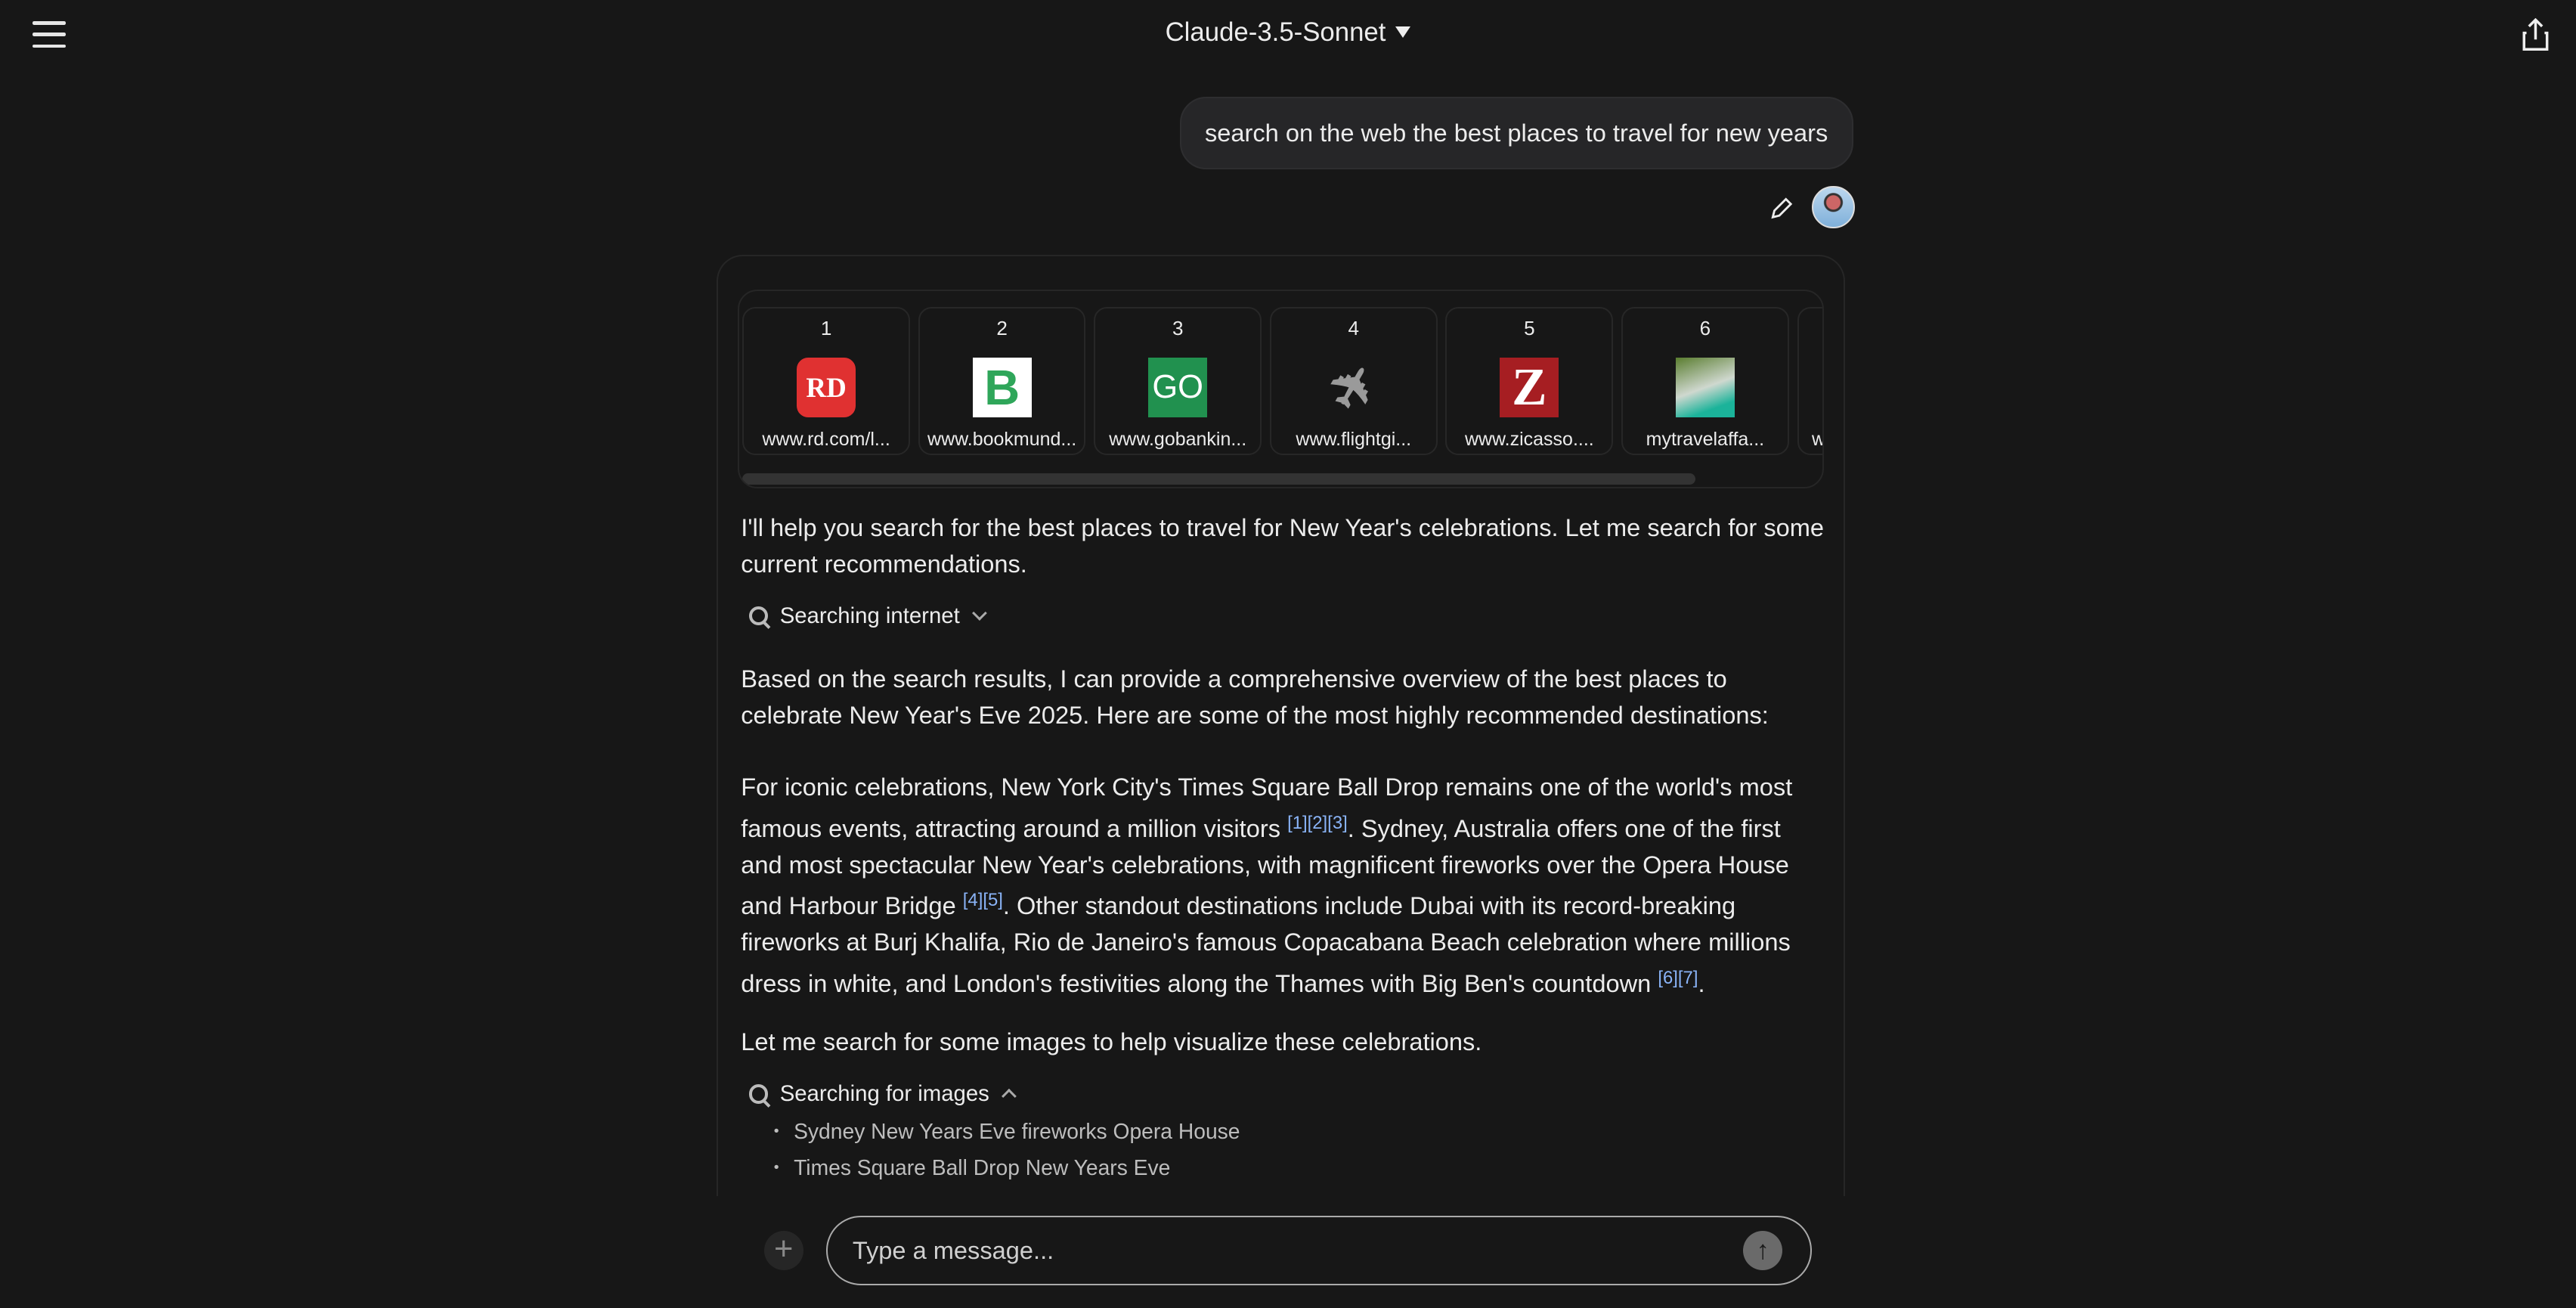  I want to click on source-url: w, so click(1810, 440).